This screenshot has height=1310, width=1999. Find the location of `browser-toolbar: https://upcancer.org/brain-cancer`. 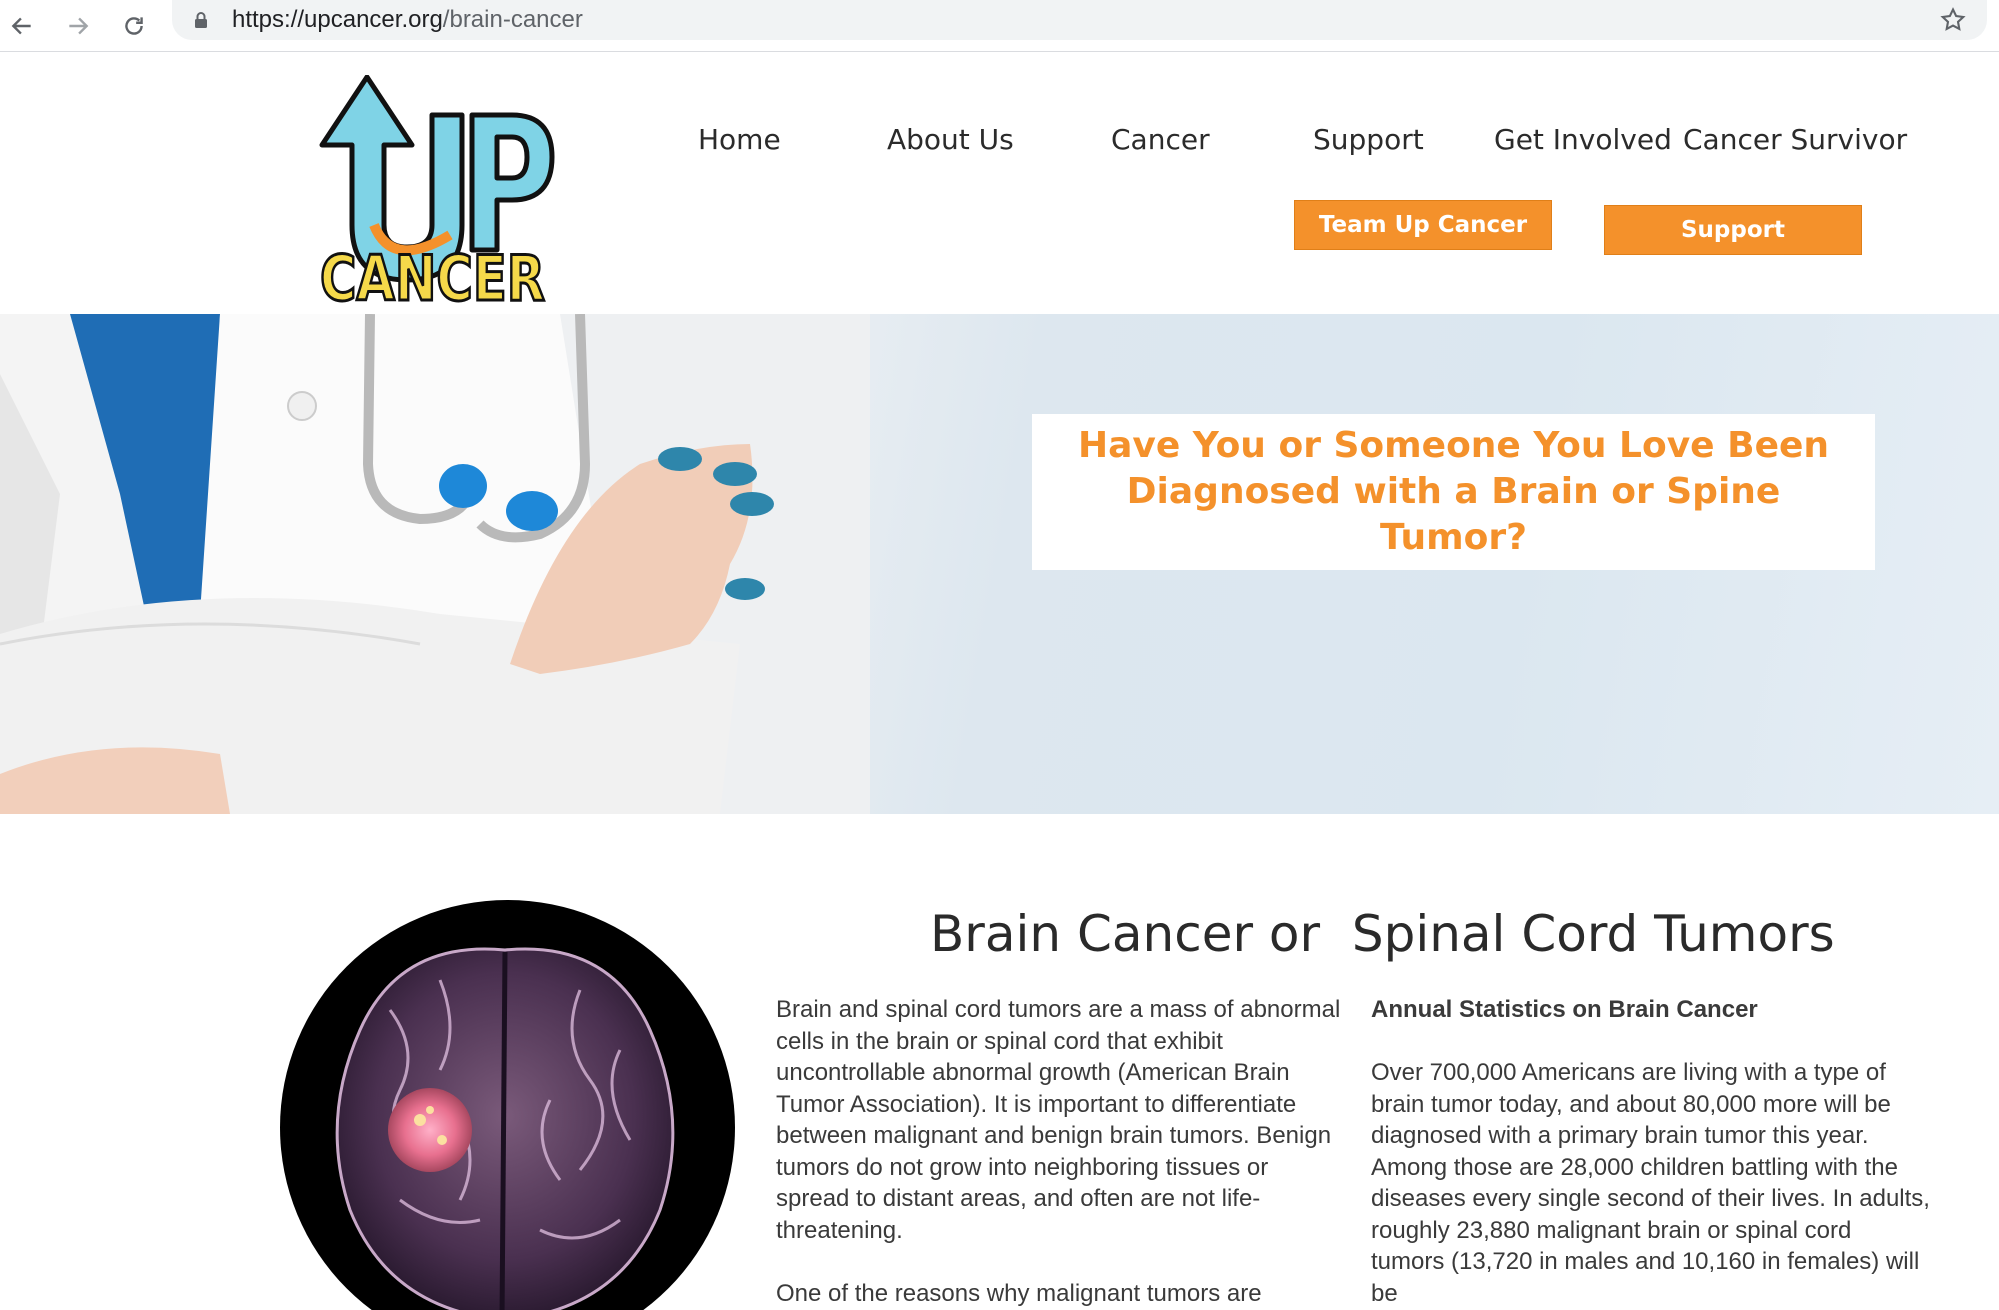

browser-toolbar: https://upcancer.org/brain-cancer is located at coordinates (999, 26).